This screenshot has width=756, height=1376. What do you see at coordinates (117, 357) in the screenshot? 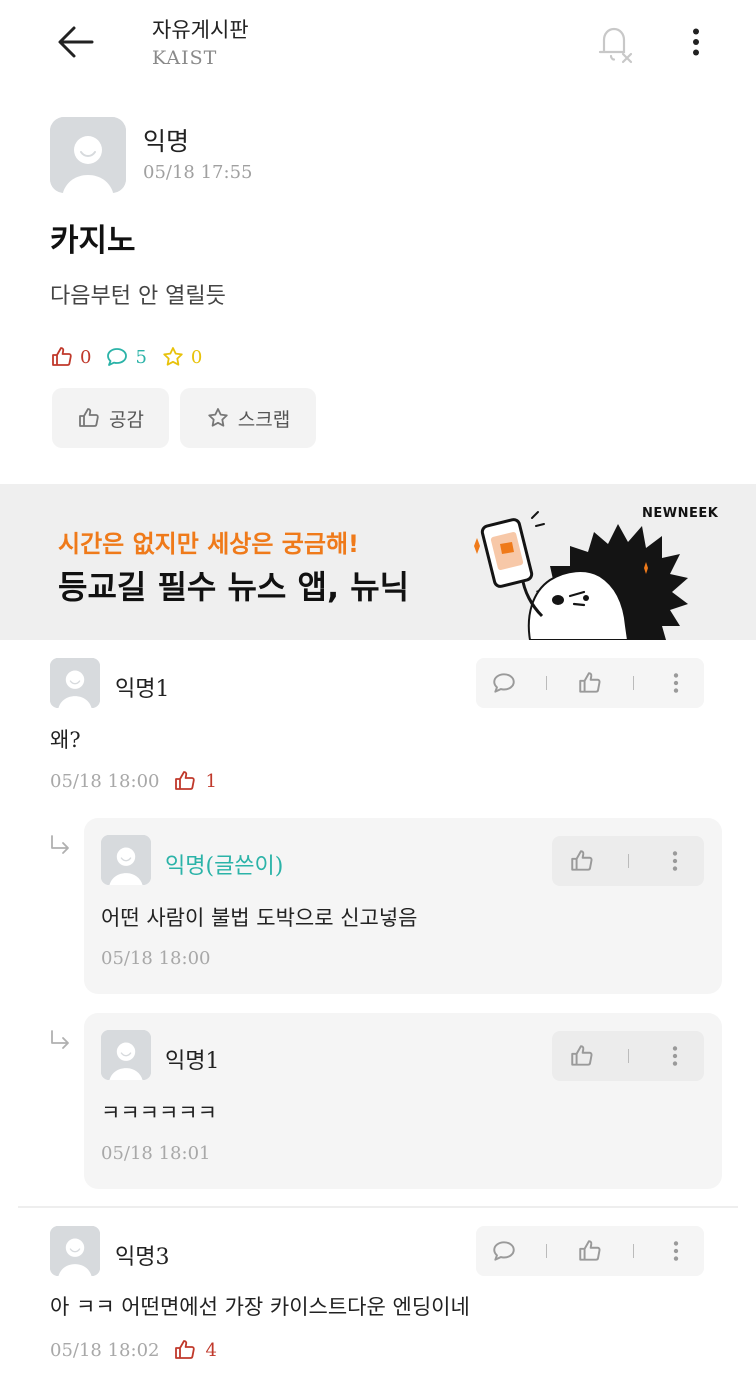
I see `comment-icon` at bounding box center [117, 357].